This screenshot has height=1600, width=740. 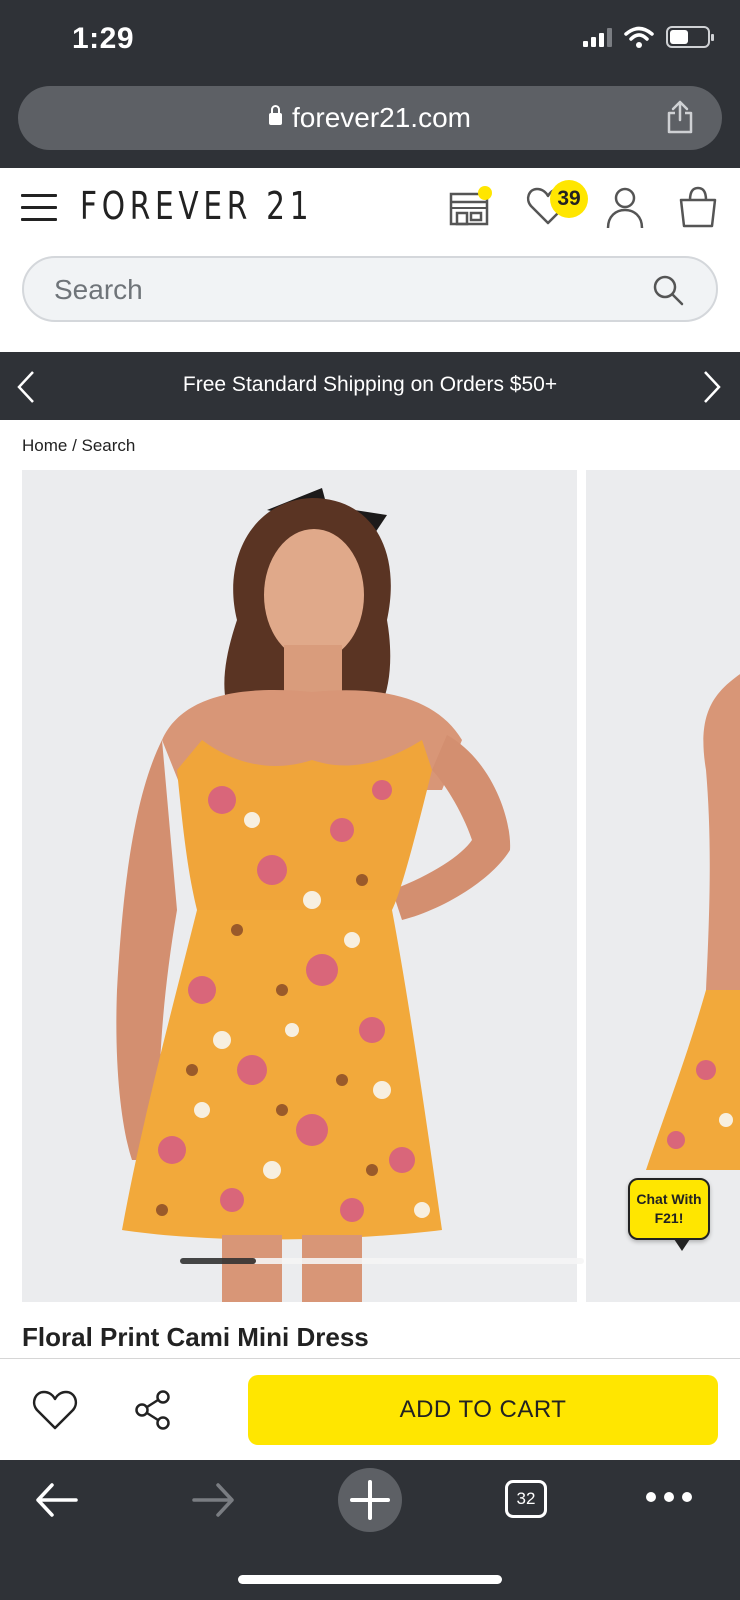 What do you see at coordinates (213, 1500) in the screenshot?
I see `forward-arrow-icon` at bounding box center [213, 1500].